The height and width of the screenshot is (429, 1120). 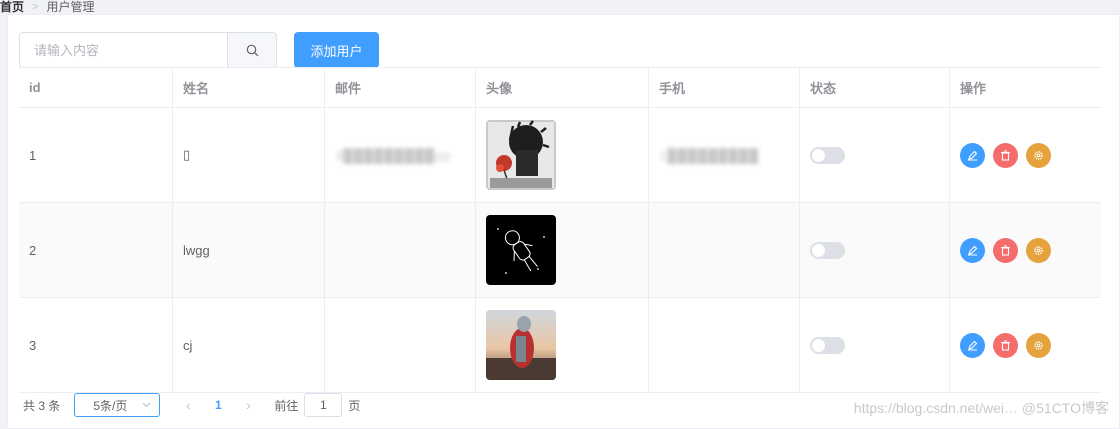 I want to click on table-header: id 姓名 邮件 头像 手机 状态 操作, so click(x=560, y=88).